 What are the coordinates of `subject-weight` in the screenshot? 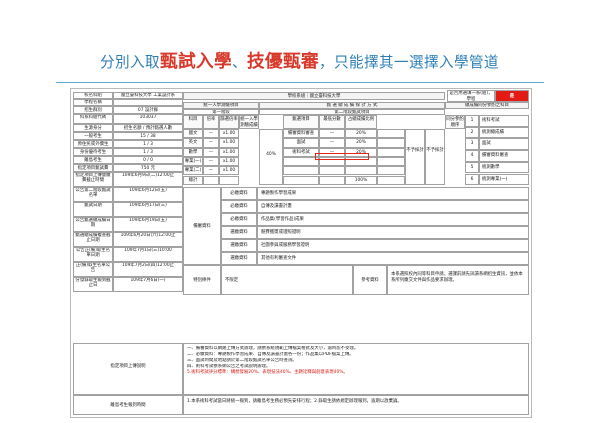 It's located at (229, 180).